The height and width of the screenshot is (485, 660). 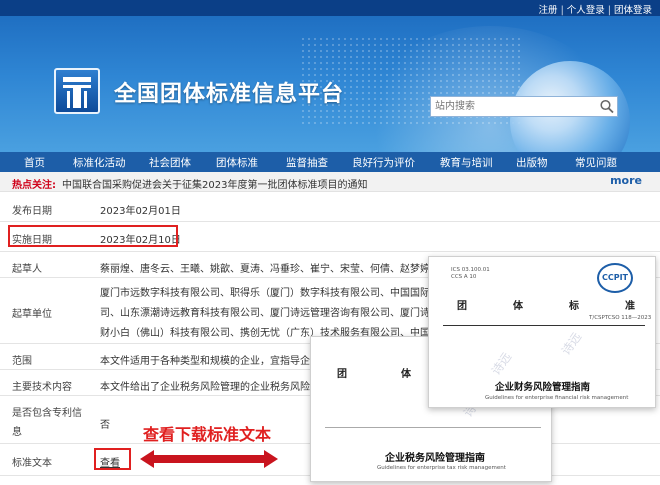 What do you see at coordinates (330, 8) in the screenshot?
I see `top-bar: 注册 | 个人登录 | 团体登录` at bounding box center [330, 8].